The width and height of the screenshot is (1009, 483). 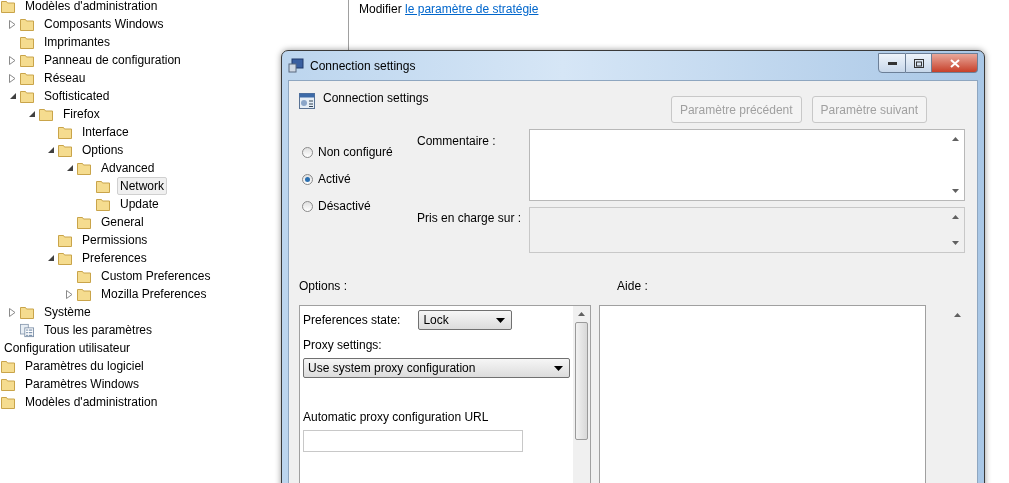 What do you see at coordinates (105, 132) in the screenshot?
I see `tree-item: Interface` at bounding box center [105, 132].